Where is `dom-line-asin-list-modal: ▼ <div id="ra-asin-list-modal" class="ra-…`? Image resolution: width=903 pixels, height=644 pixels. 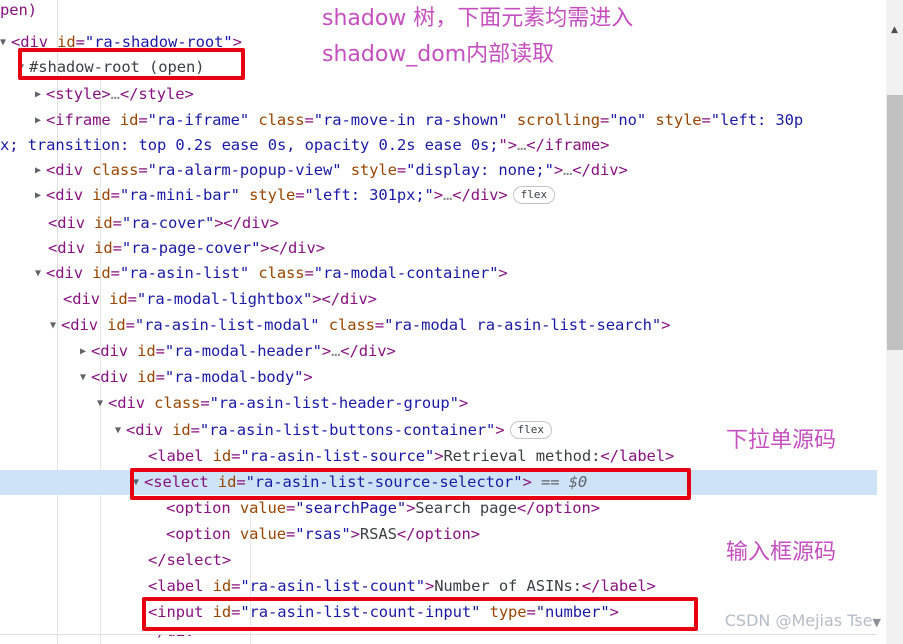 dom-line-asin-list-modal: ▼ <div id="ra-asin-list-modal" class="ra-… is located at coordinates (468, 325).